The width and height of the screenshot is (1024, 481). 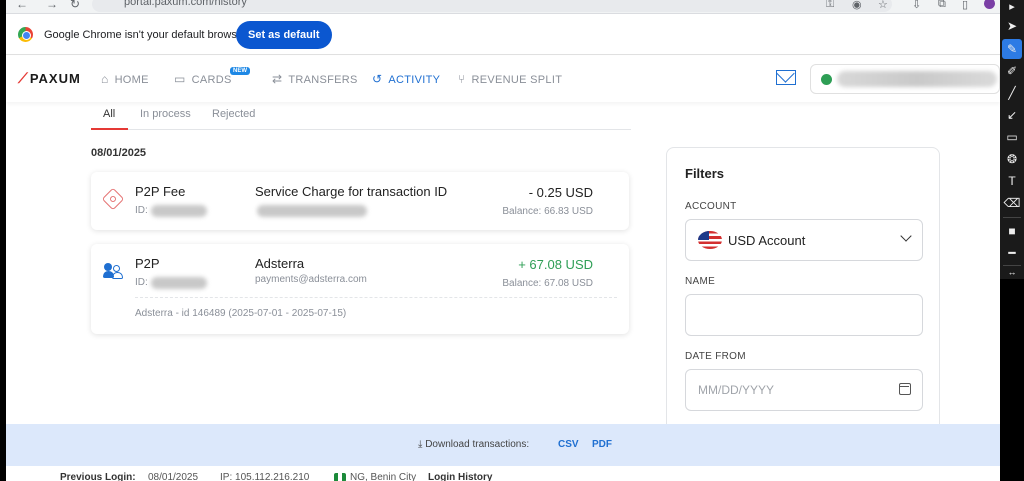 I want to click on nav-activity: ↺ ACTIVITY, so click(x=406, y=79).